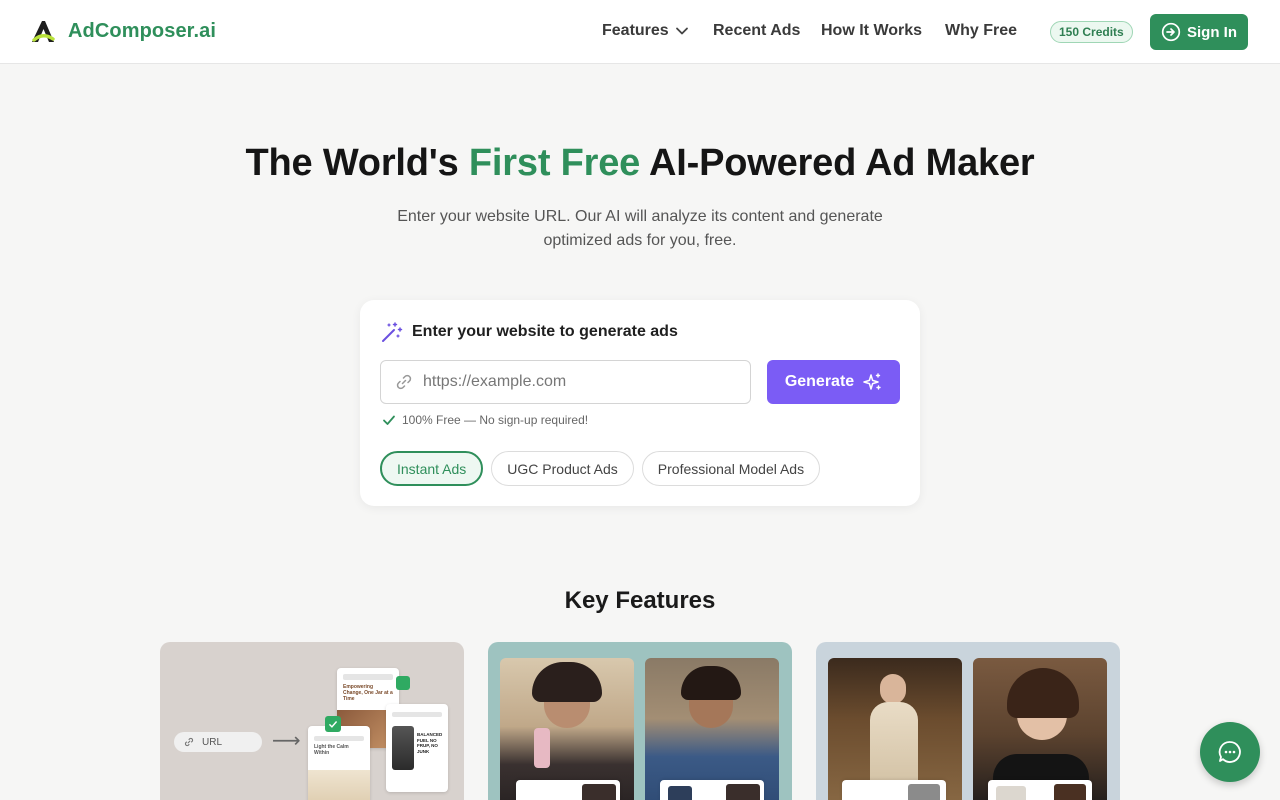 The height and width of the screenshot is (800, 1280). I want to click on feature-card-ugc-product-ads, so click(640, 721).